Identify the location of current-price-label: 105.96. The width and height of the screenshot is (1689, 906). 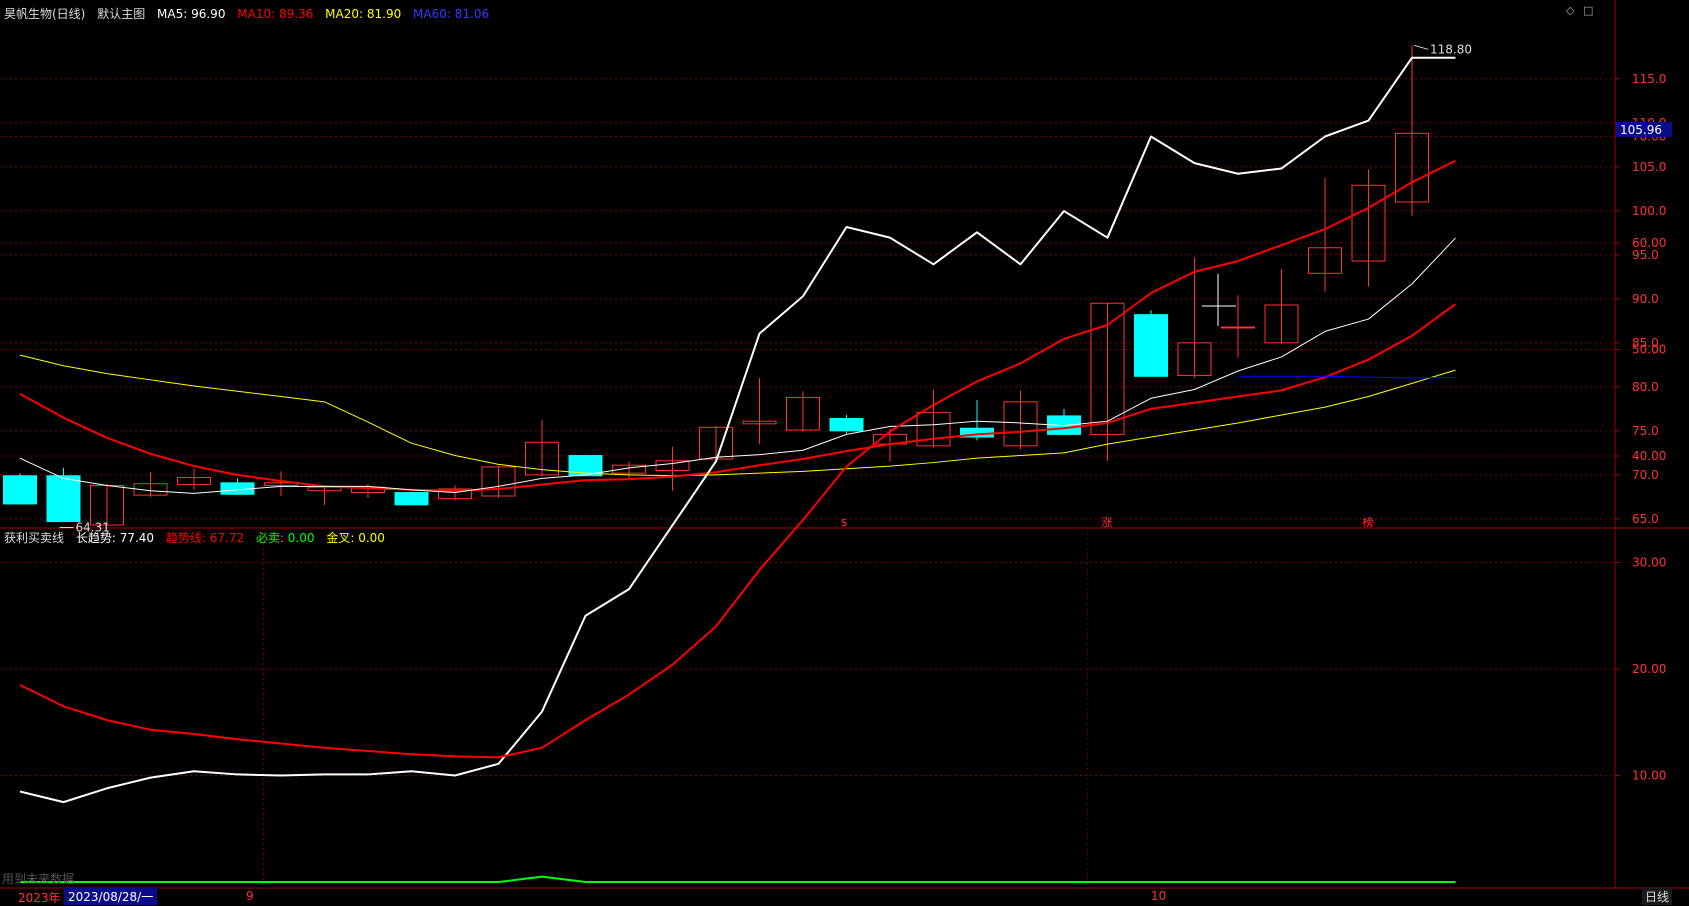
(1641, 130).